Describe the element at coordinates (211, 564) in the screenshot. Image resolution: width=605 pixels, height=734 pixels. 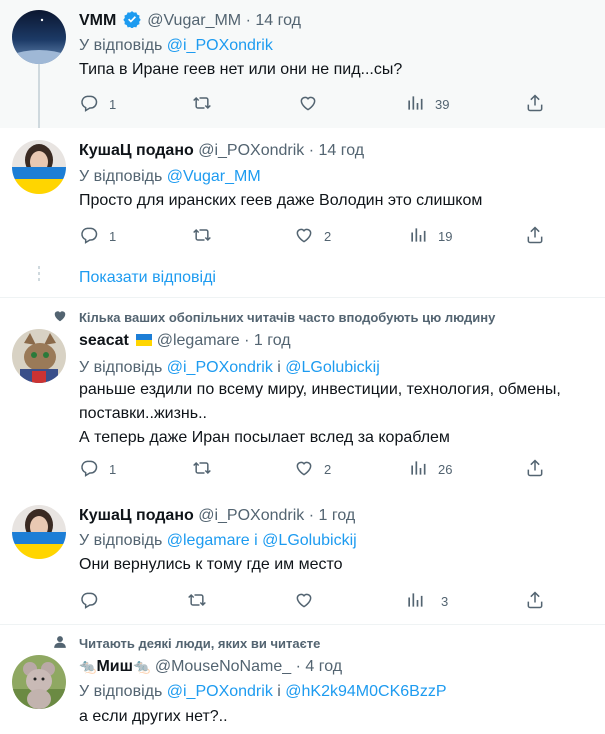
I see `tweet-text-line: Они вернулись к тому где им место` at that location.